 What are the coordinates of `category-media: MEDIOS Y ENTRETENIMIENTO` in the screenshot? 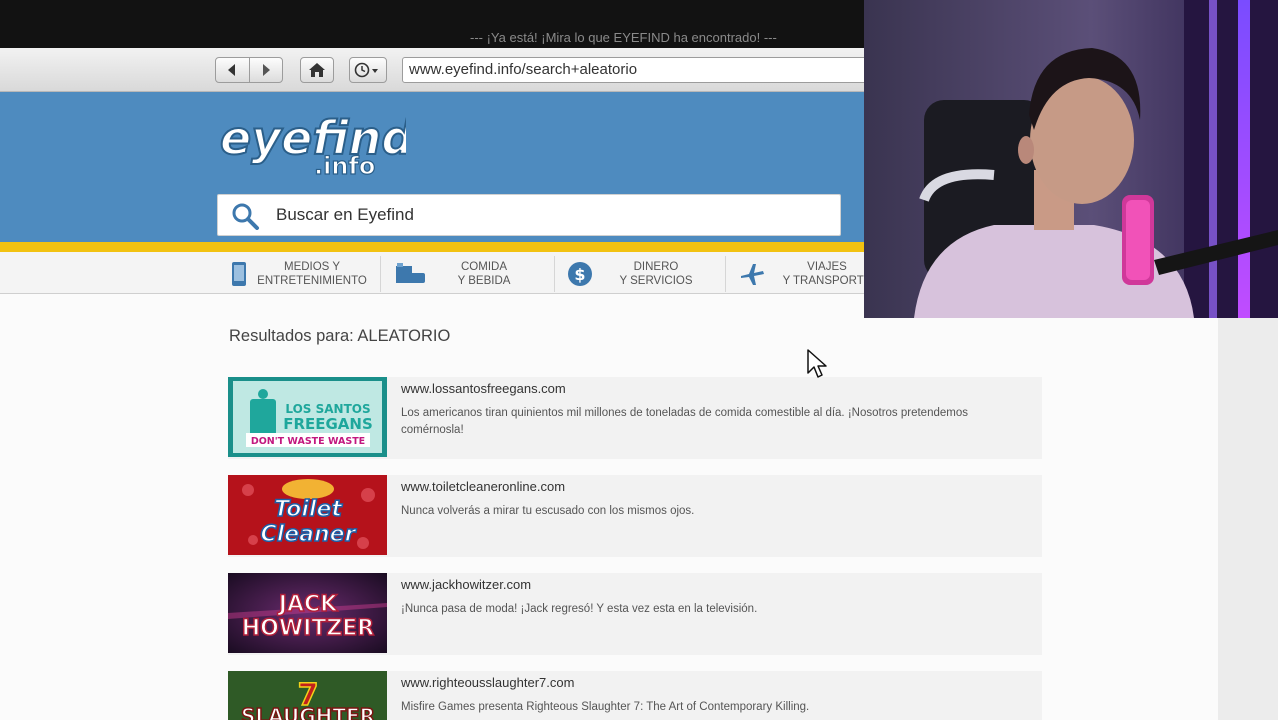 It's located at (301, 273).